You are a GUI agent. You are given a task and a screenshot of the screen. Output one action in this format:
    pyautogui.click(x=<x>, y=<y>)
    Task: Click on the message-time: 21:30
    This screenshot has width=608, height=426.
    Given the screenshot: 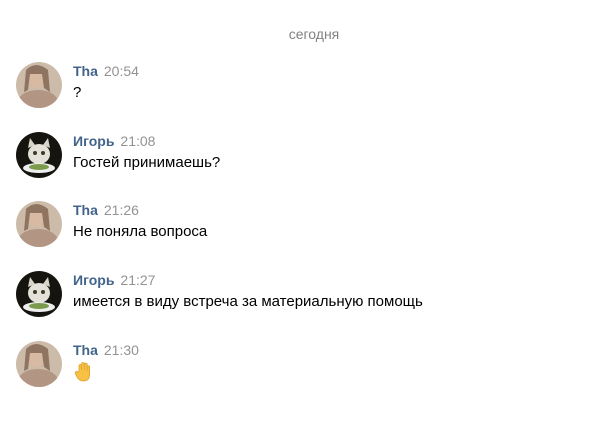 What is the action you would take?
    pyautogui.click(x=121, y=350)
    